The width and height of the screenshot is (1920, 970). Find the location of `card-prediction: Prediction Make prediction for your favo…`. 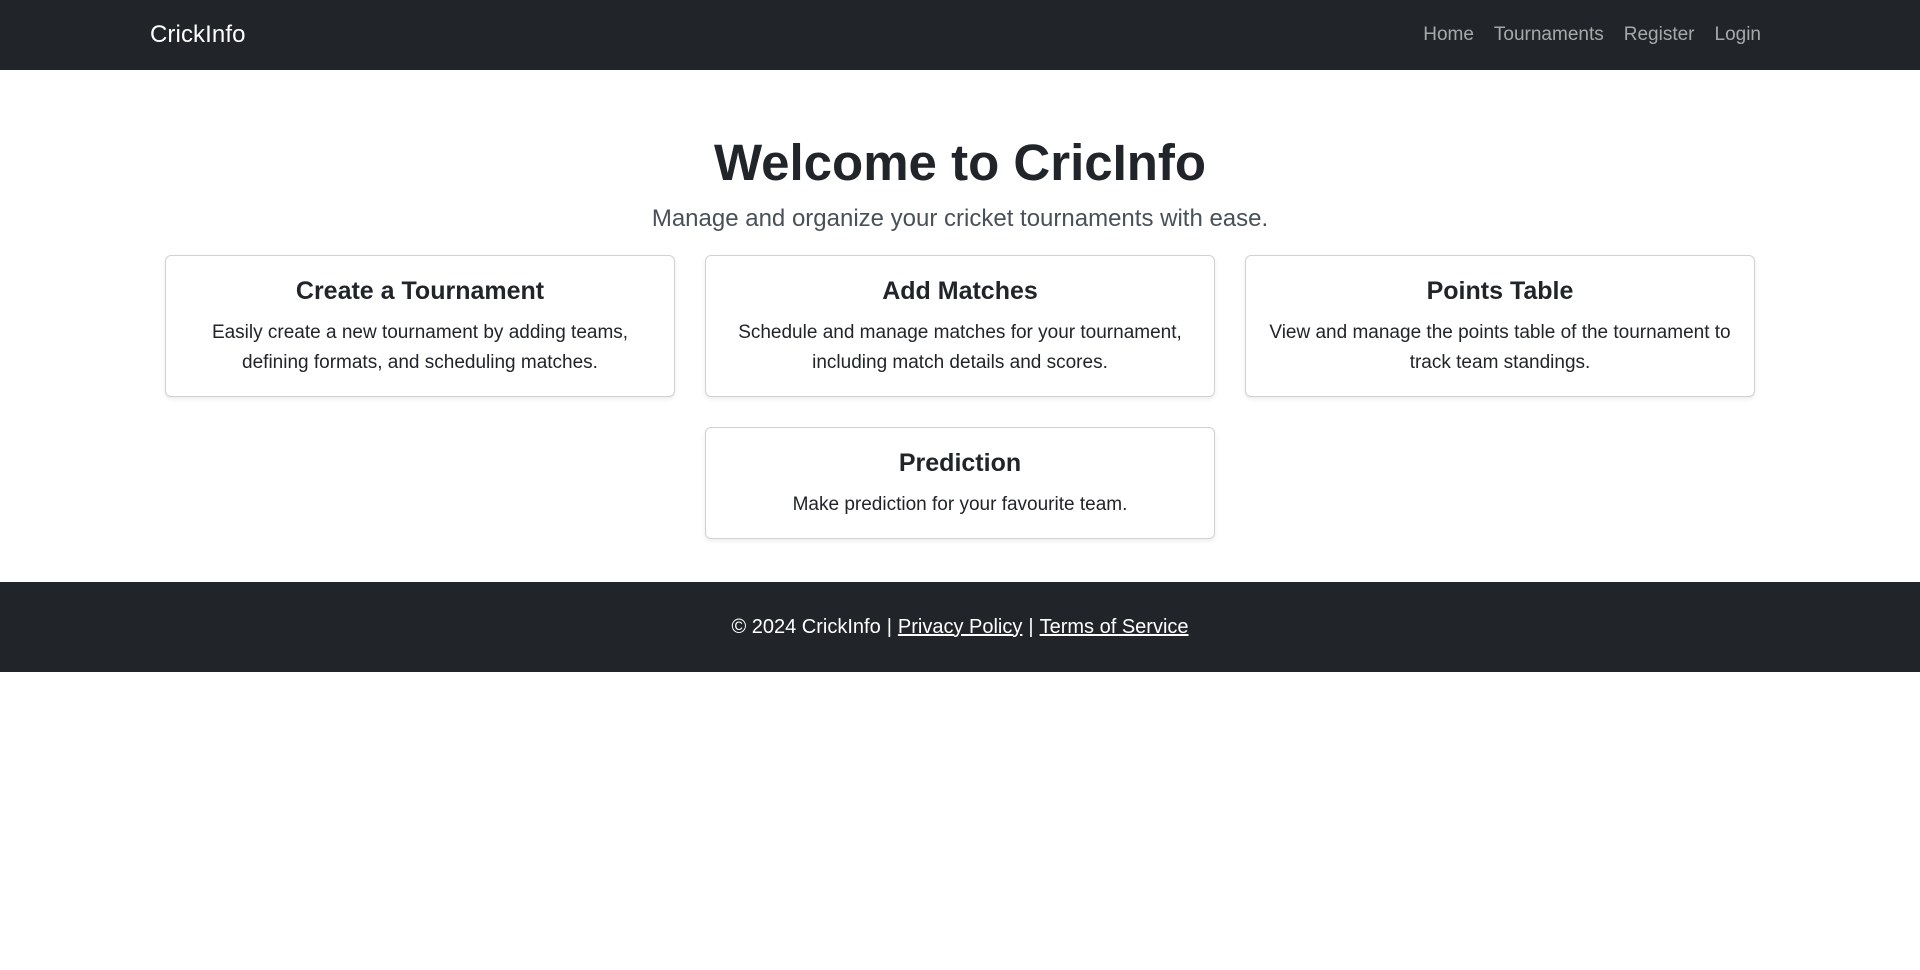

card-prediction: Prediction Make prediction for your favo… is located at coordinates (960, 483).